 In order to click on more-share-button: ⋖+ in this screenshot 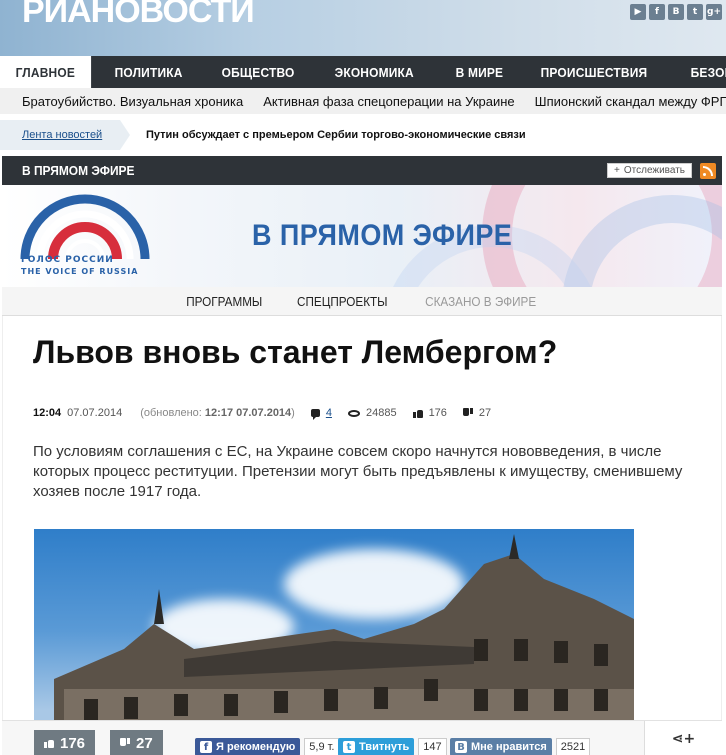, I will do `click(683, 738)`.